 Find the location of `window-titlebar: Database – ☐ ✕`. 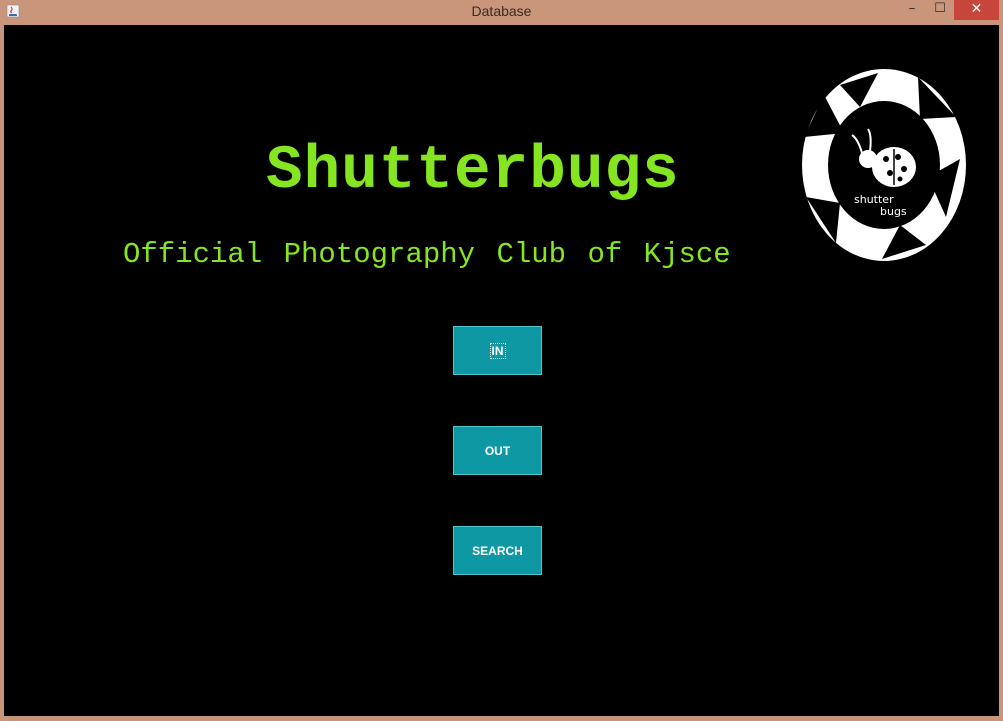

window-titlebar: Database – ☐ ✕ is located at coordinates (501, 12).